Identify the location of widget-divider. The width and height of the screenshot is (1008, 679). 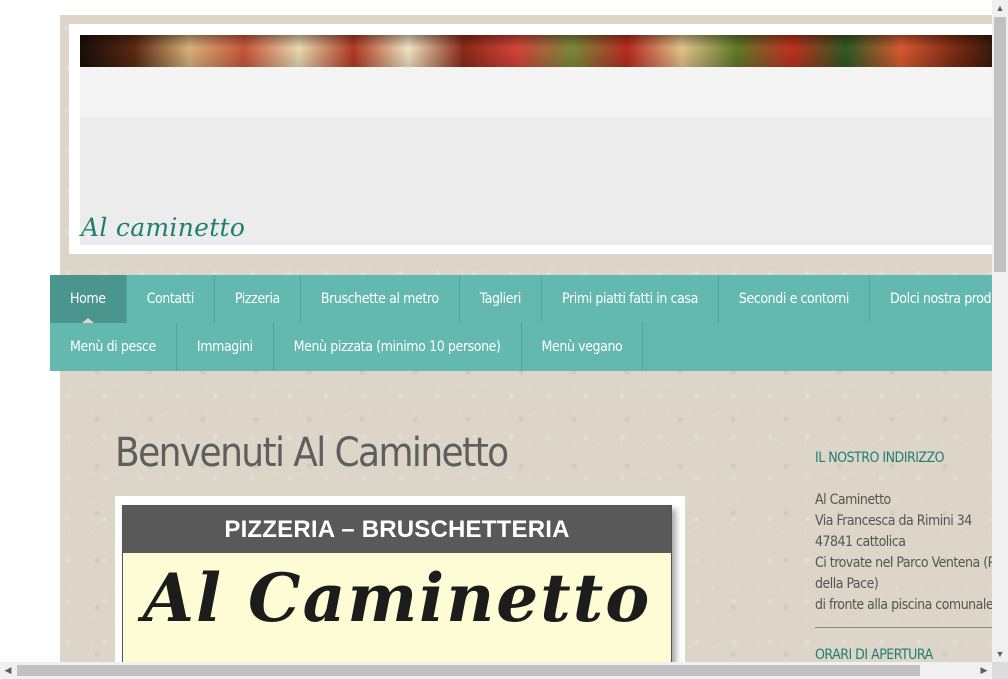
(903, 627).